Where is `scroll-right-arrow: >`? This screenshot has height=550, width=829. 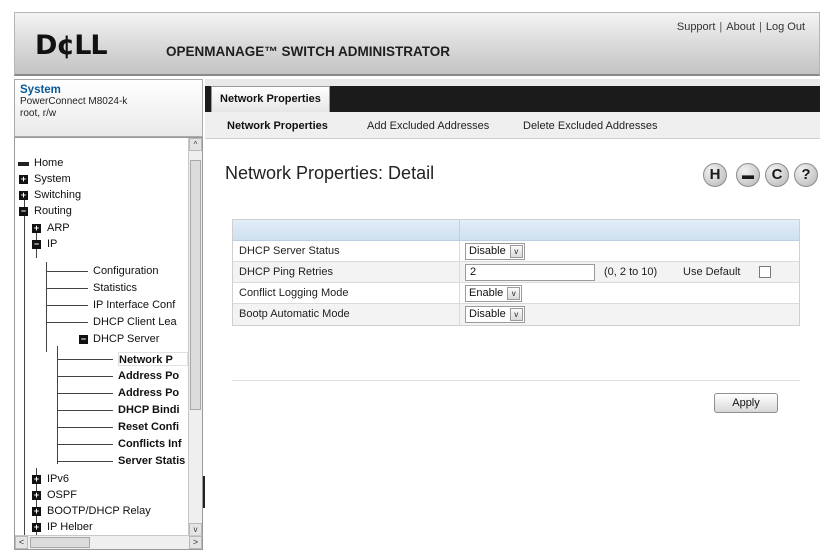 scroll-right-arrow: > is located at coordinates (195, 542).